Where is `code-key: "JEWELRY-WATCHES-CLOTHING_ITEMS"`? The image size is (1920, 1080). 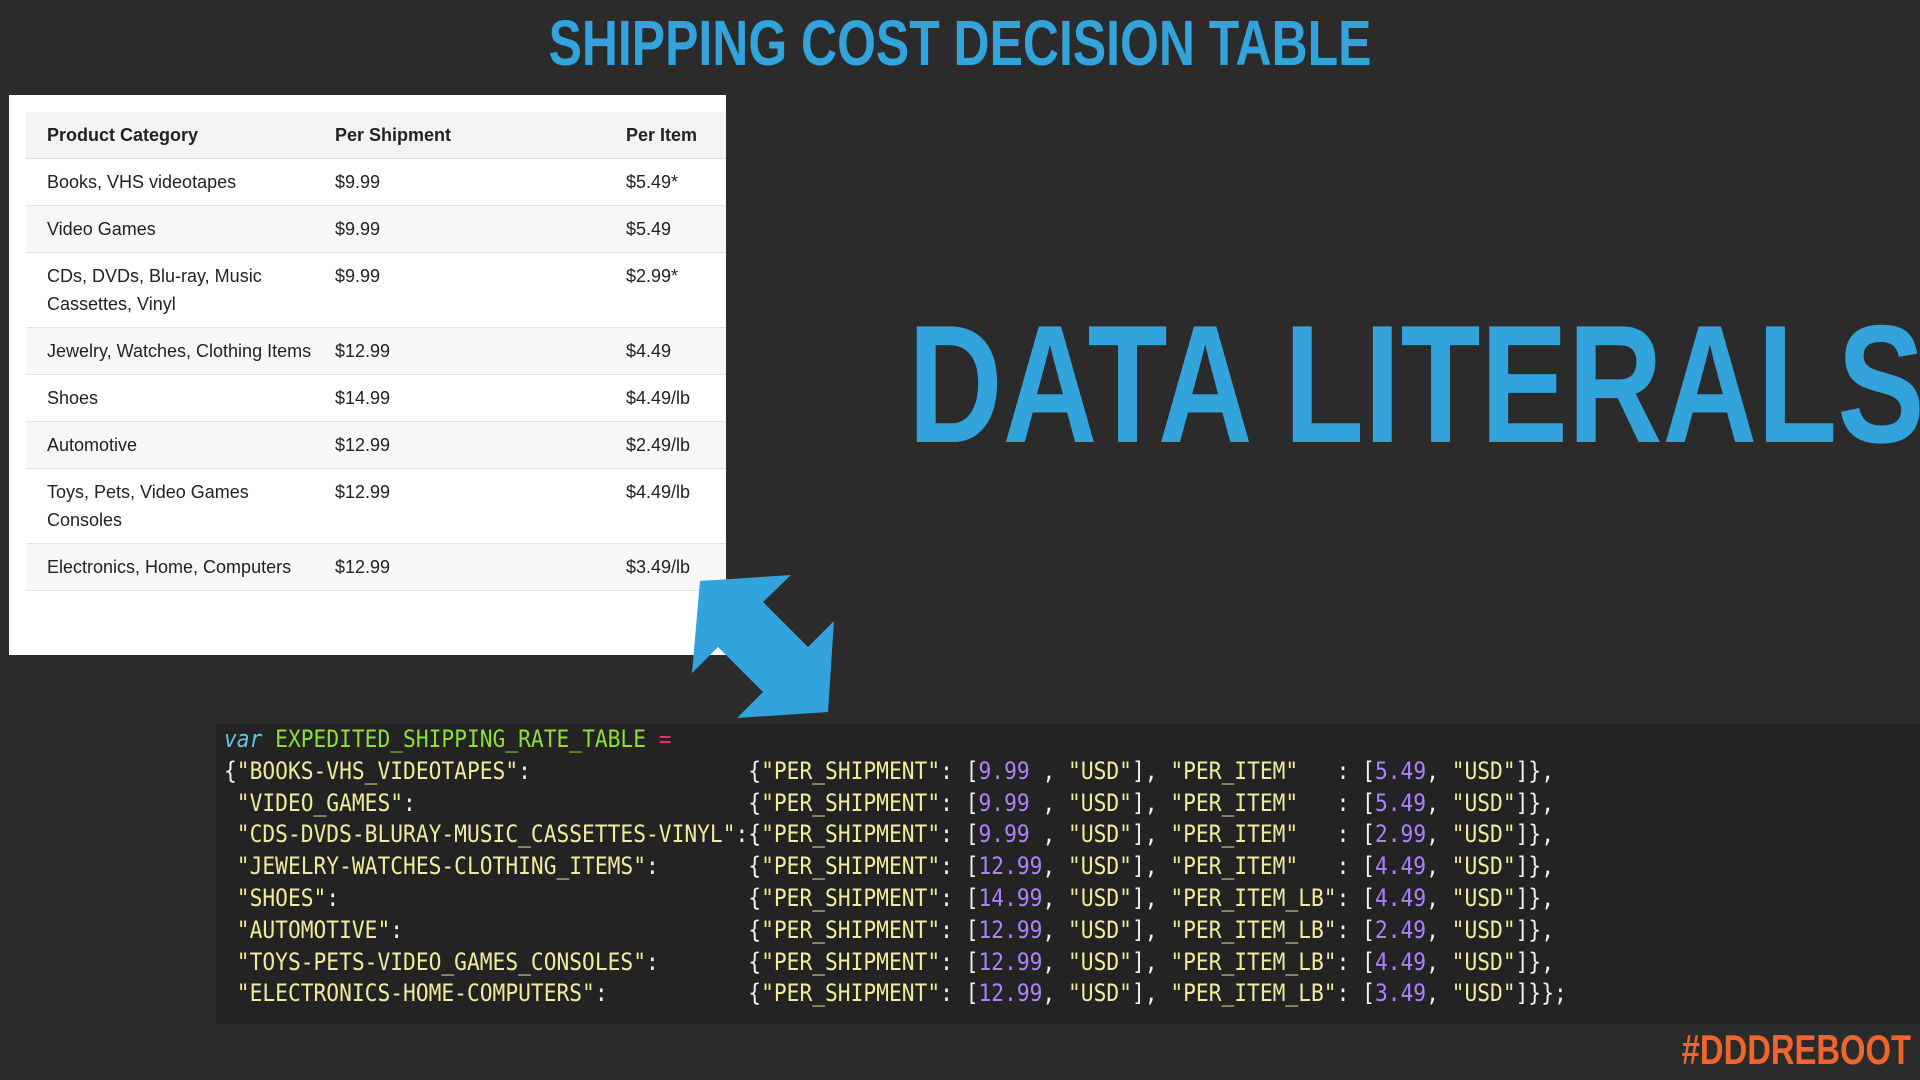 code-key: "JEWELRY-WATCHES-CLOTHING_ITEMS" is located at coordinates (441, 866).